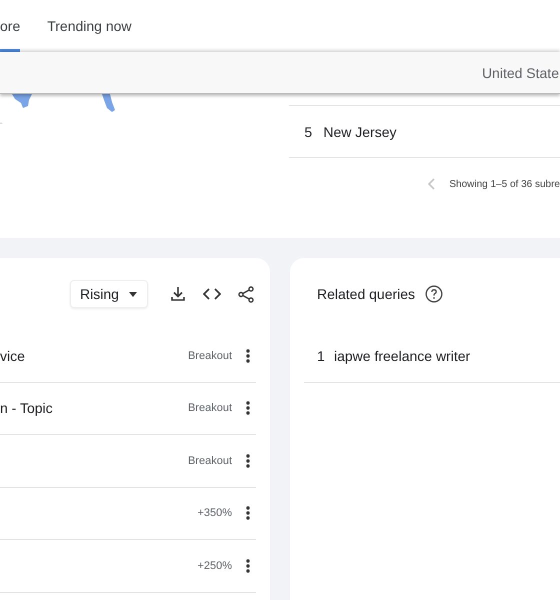 This screenshot has width=560, height=600. Describe the element at coordinates (214, 513) in the screenshot. I see `topic-value: +350%` at that location.